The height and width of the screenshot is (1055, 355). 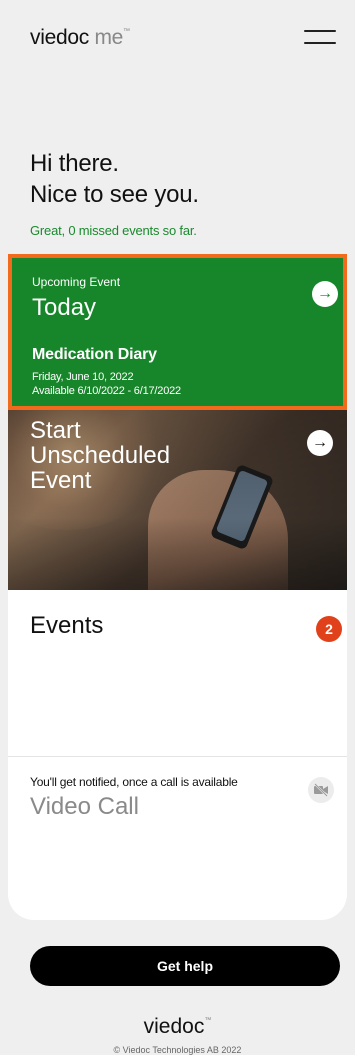 I want to click on events-count-badge: 2, so click(x=329, y=629).